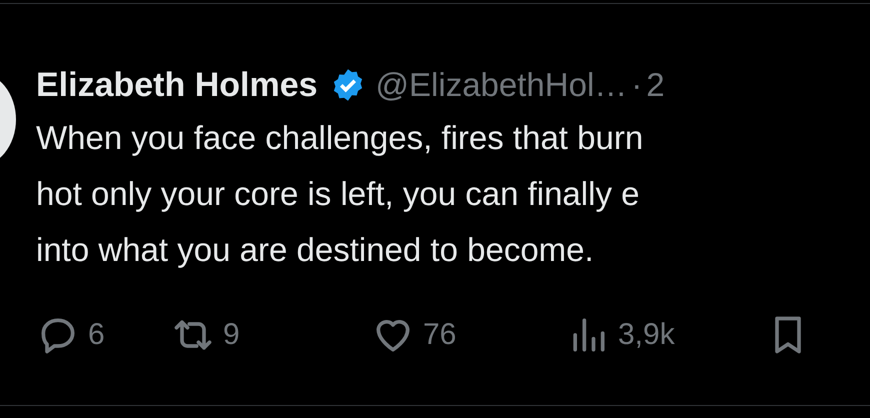 The width and height of the screenshot is (870, 418). Describe the element at coordinates (655, 85) in the screenshot. I see `timestamp: 2` at that location.